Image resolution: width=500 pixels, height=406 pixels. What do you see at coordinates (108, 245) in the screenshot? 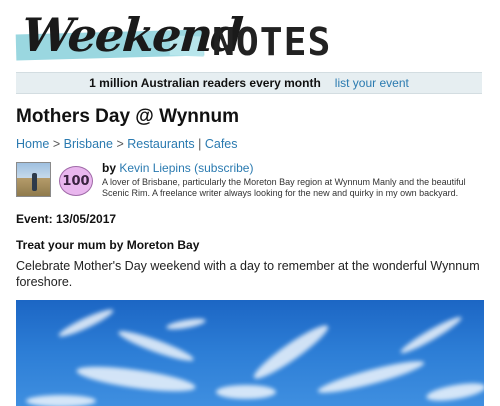
I see `article-subheading: Treat your mum by Moreton Bay` at bounding box center [108, 245].